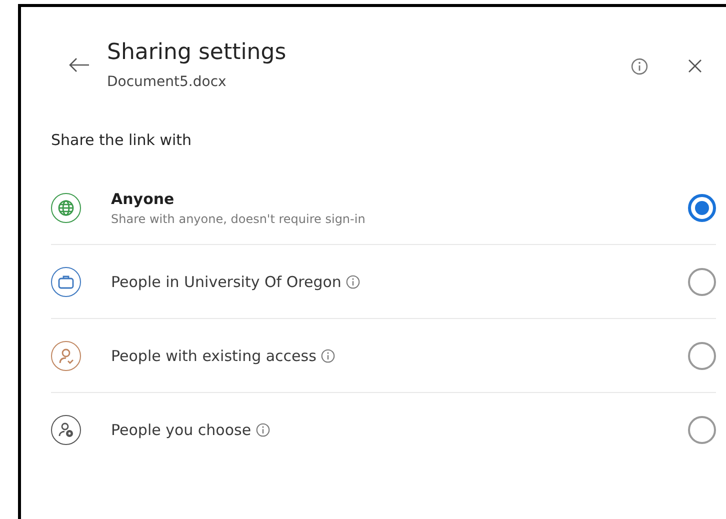 The width and height of the screenshot is (726, 519). Describe the element at coordinates (238, 219) in the screenshot. I see `option-description: Share with anyone, doesn't require sign-in` at that location.